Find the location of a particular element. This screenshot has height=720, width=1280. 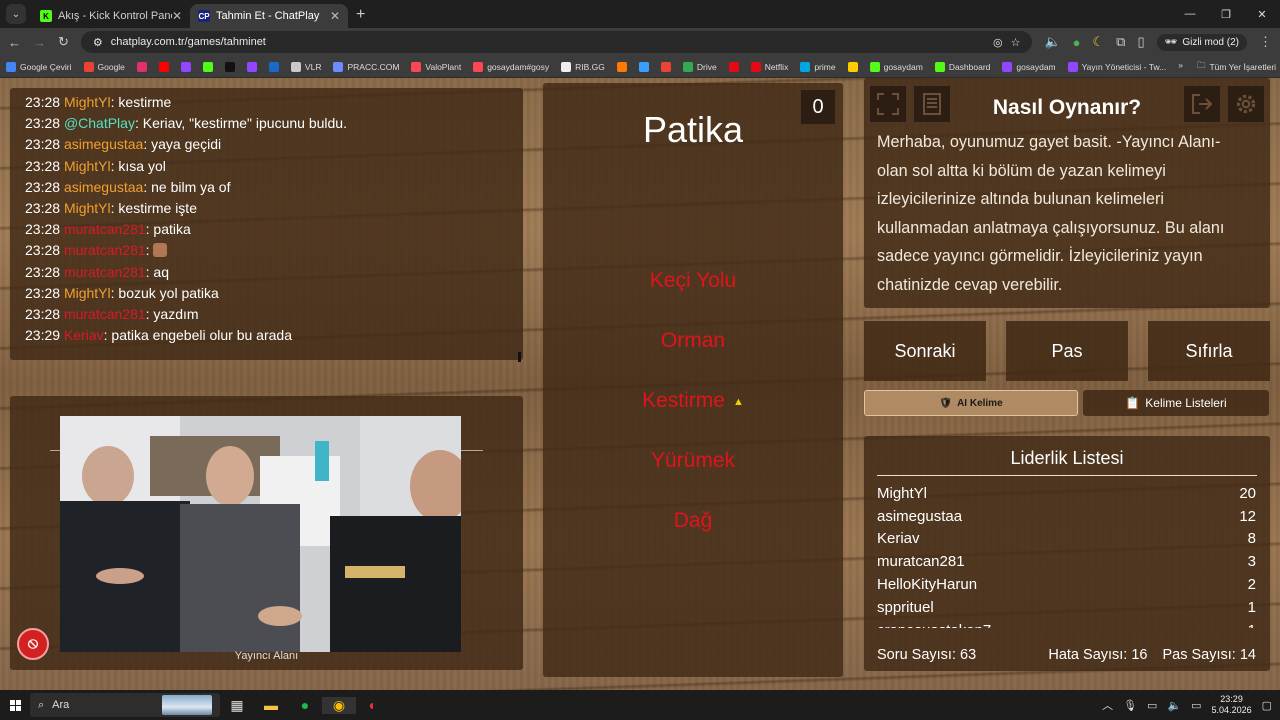

pass-button: Pas is located at coordinates (1067, 351).